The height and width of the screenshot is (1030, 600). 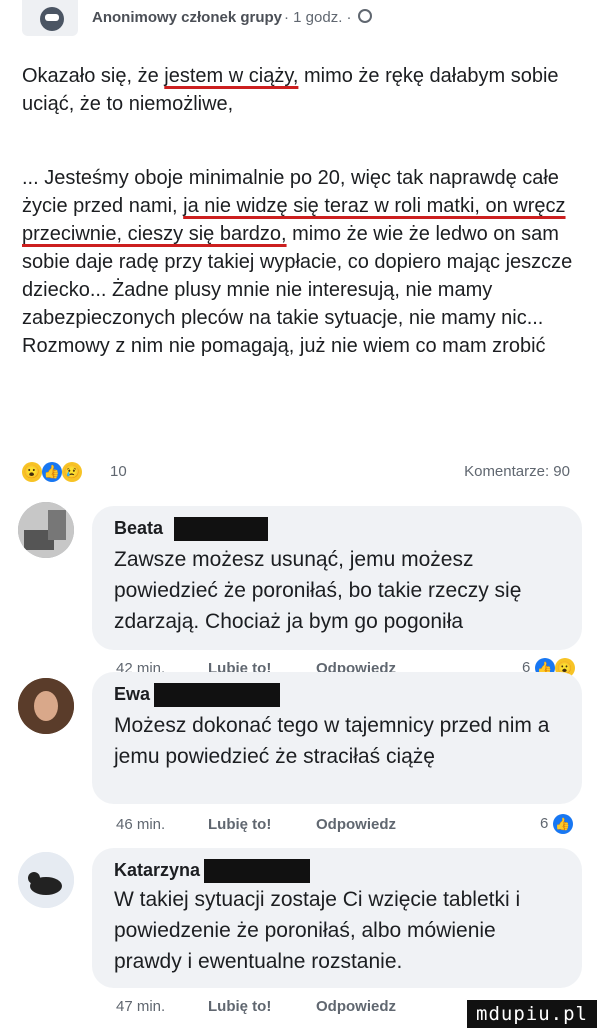 I want to click on comment-time: 47 min., so click(x=140, y=1006).